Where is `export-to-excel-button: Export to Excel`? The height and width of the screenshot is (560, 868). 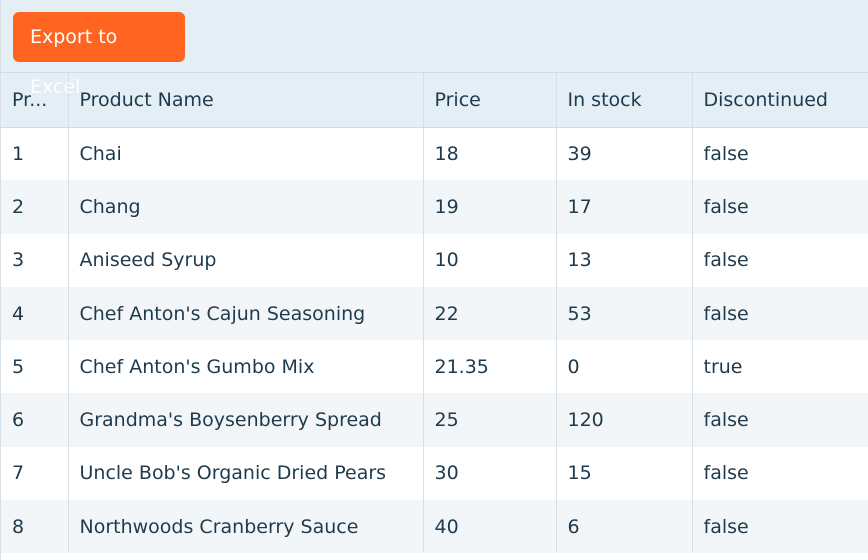 export-to-excel-button: Export to Excel is located at coordinates (99, 55).